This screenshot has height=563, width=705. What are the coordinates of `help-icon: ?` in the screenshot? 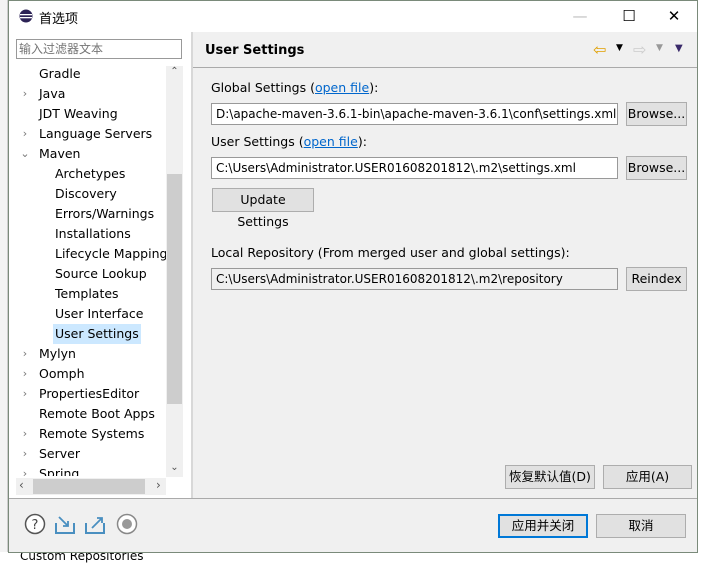 It's located at (35, 524).